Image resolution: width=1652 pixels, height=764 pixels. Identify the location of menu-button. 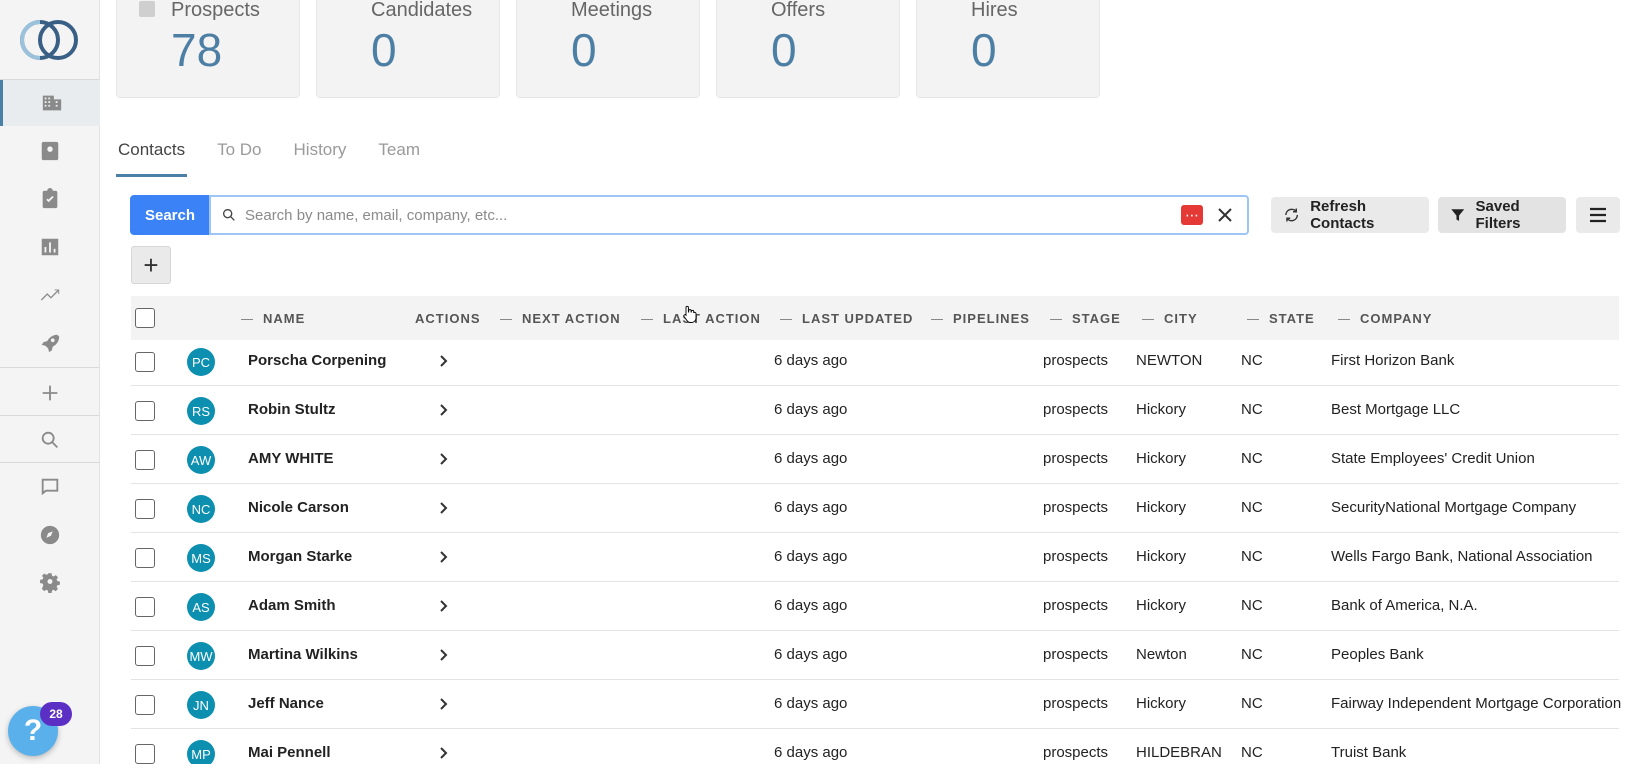
(1598, 215).